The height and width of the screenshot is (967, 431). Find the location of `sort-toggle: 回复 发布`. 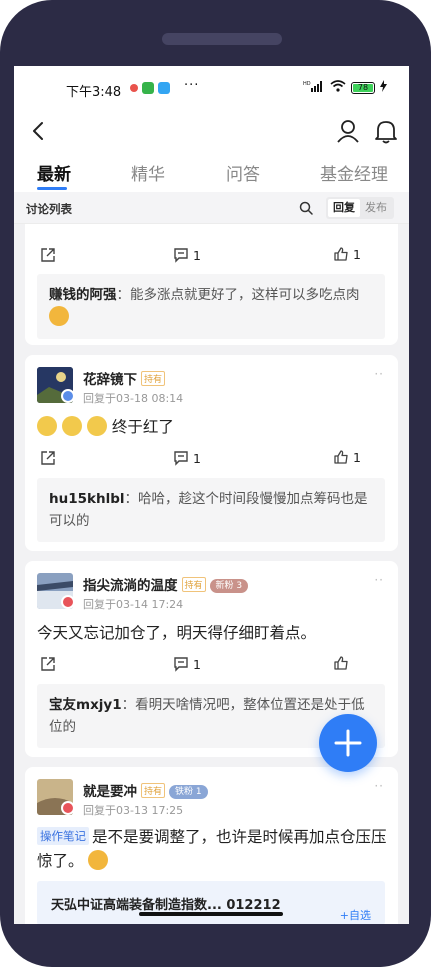

sort-toggle: 回复 发布 is located at coordinates (360, 208).